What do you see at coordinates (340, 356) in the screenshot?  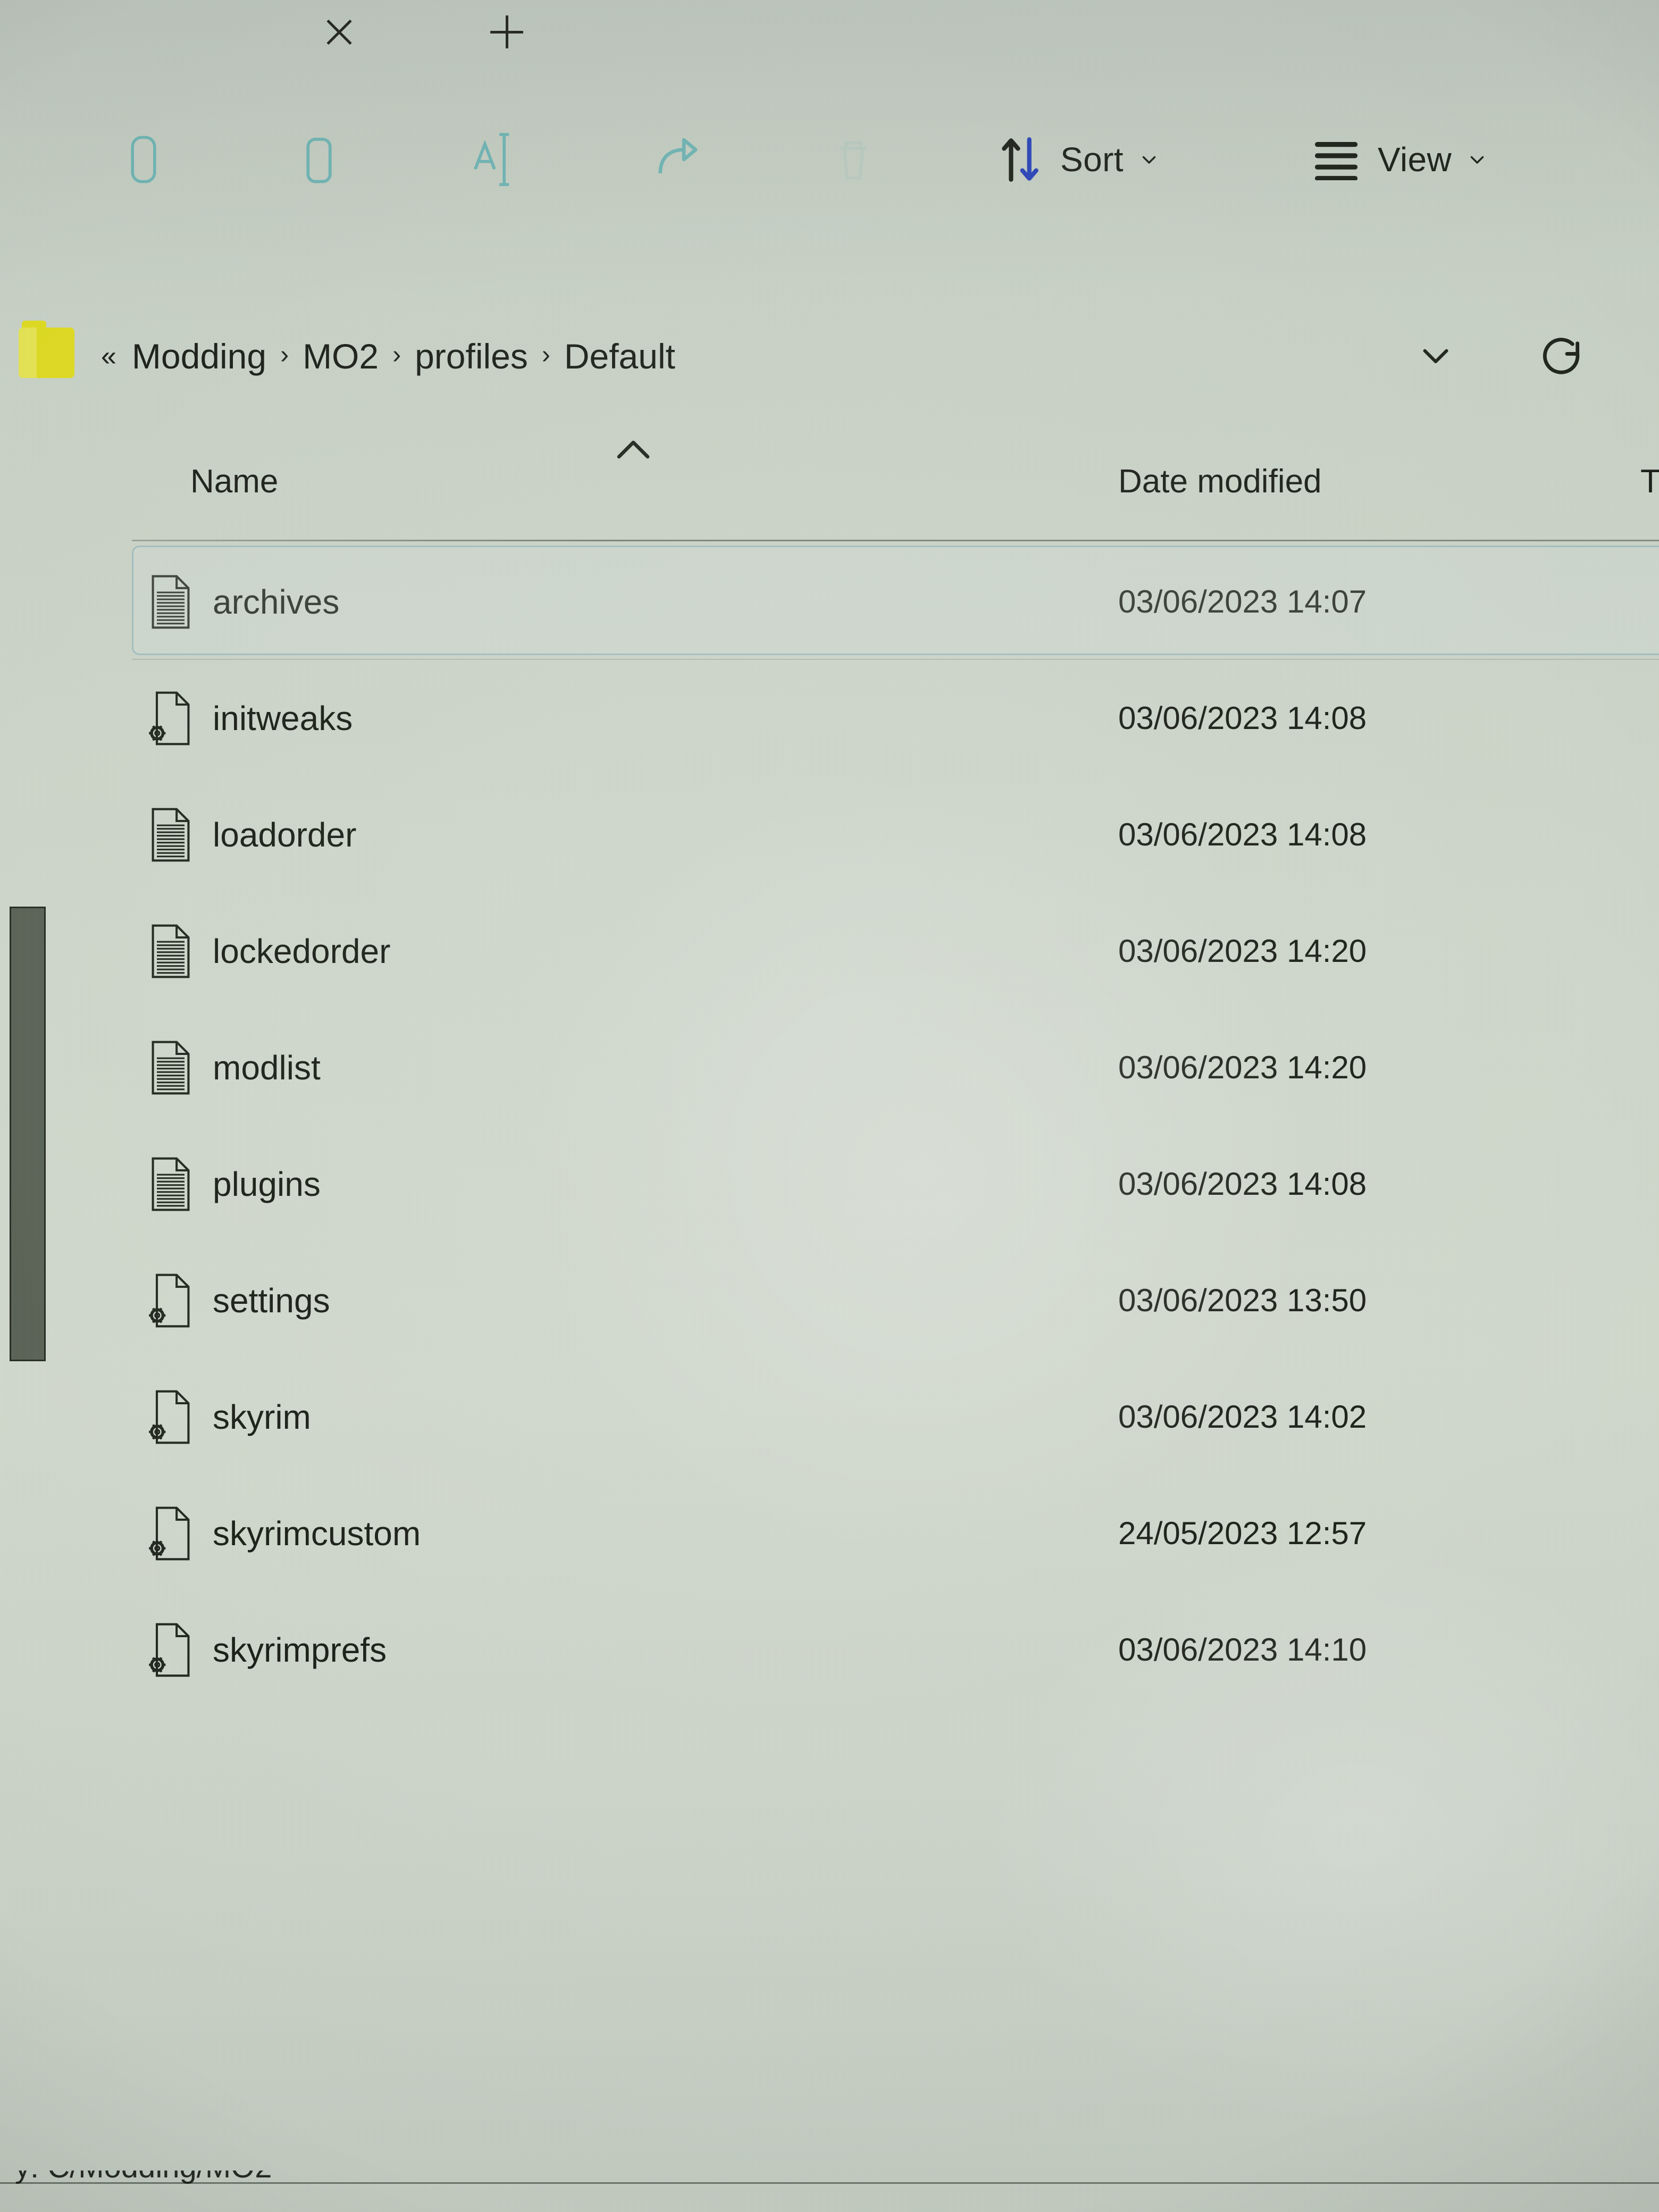 I see `breadcrumb-item-mo2: MO2` at bounding box center [340, 356].